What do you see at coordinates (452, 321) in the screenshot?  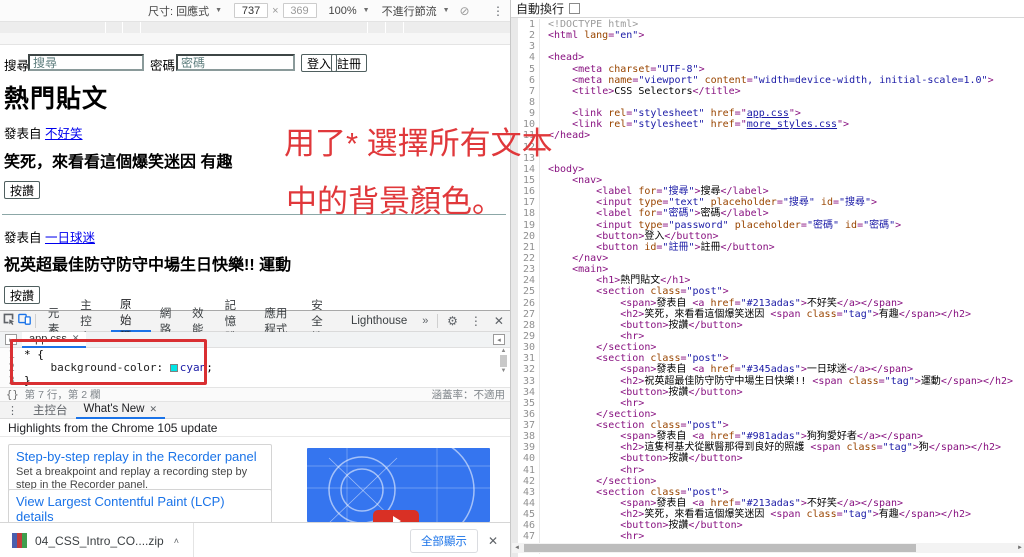 I see `gear-icon: ⚙` at bounding box center [452, 321].